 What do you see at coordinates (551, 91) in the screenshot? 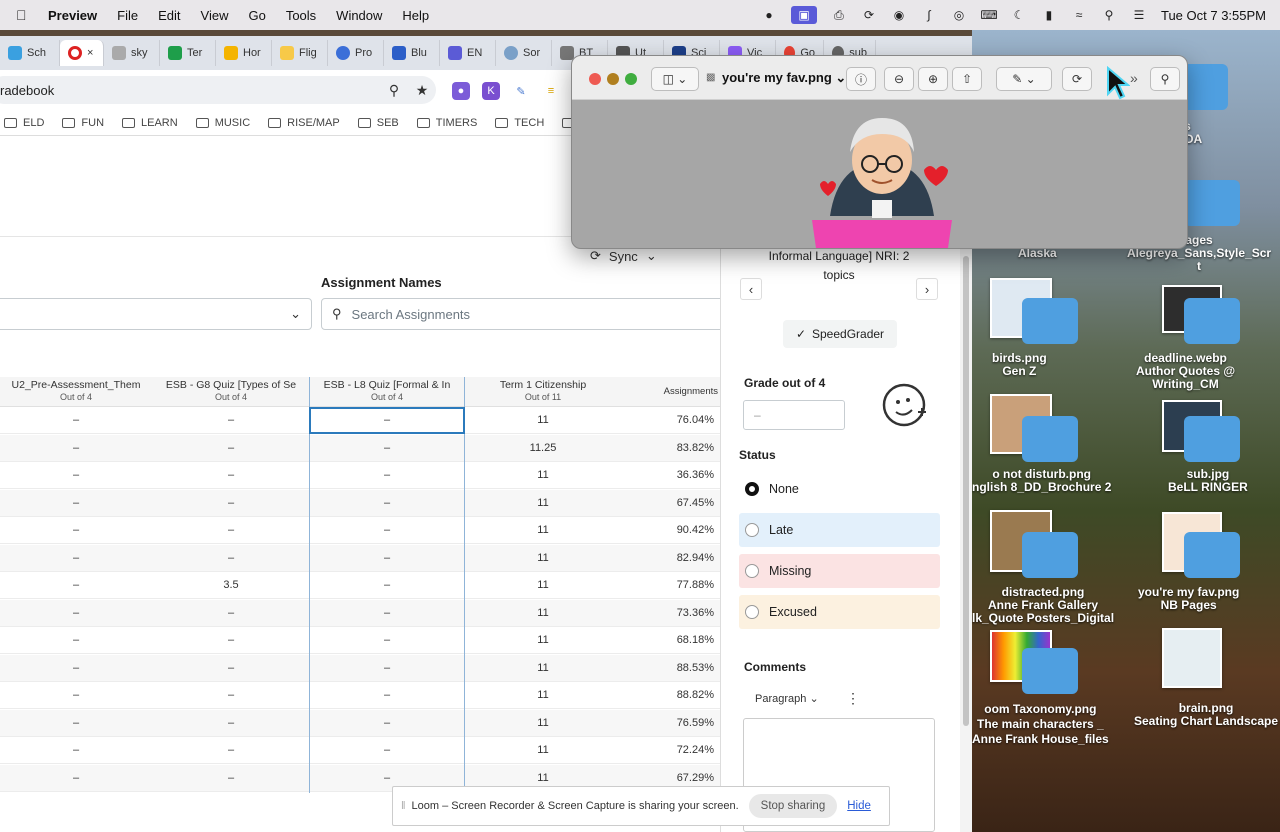
I see `extension-menu-icon: ≡` at bounding box center [551, 91].